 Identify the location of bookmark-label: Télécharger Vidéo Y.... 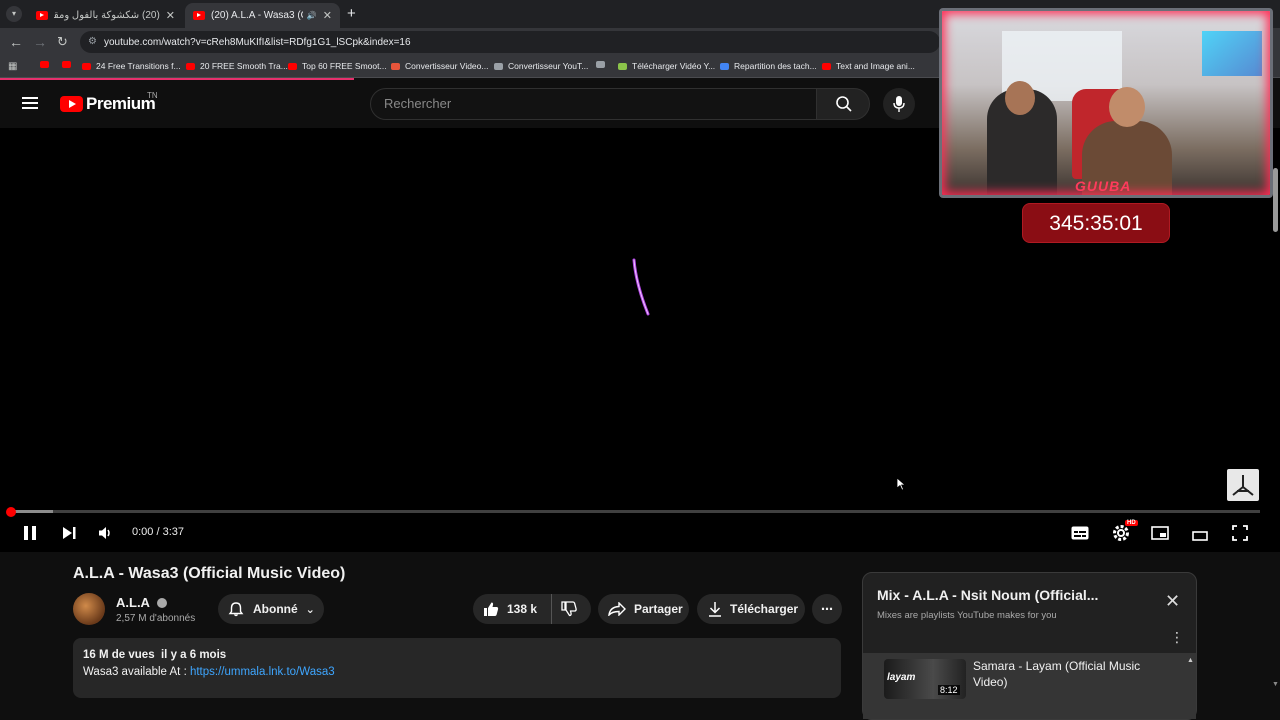
(674, 66).